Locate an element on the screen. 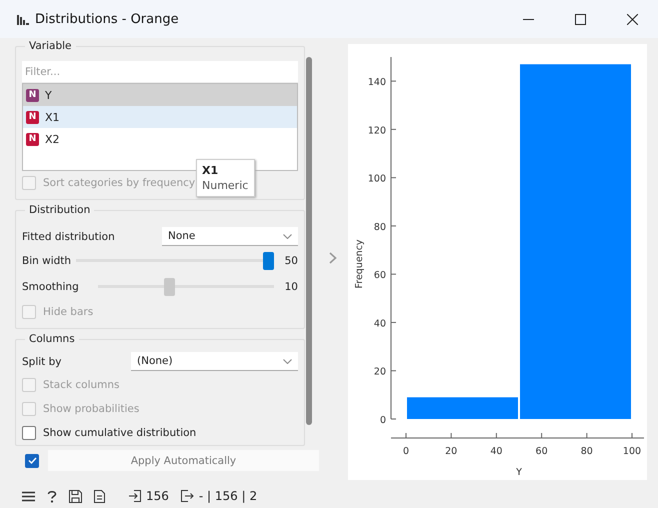  group-title: Columns is located at coordinates (52, 339).